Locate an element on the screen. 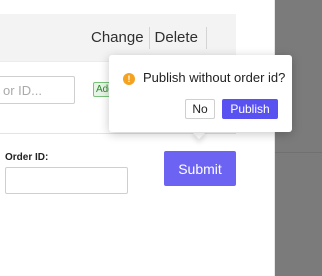 This screenshot has width=322, height=276. order-id-label: Order ID: is located at coordinates (27, 157).